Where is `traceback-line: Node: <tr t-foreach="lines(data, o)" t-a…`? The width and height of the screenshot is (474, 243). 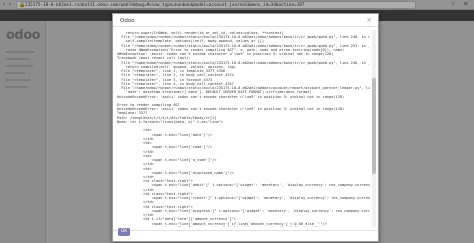 traceback-line: Node: <tr t-foreach="lines(data, o)" t-a… is located at coordinates (170, 121).